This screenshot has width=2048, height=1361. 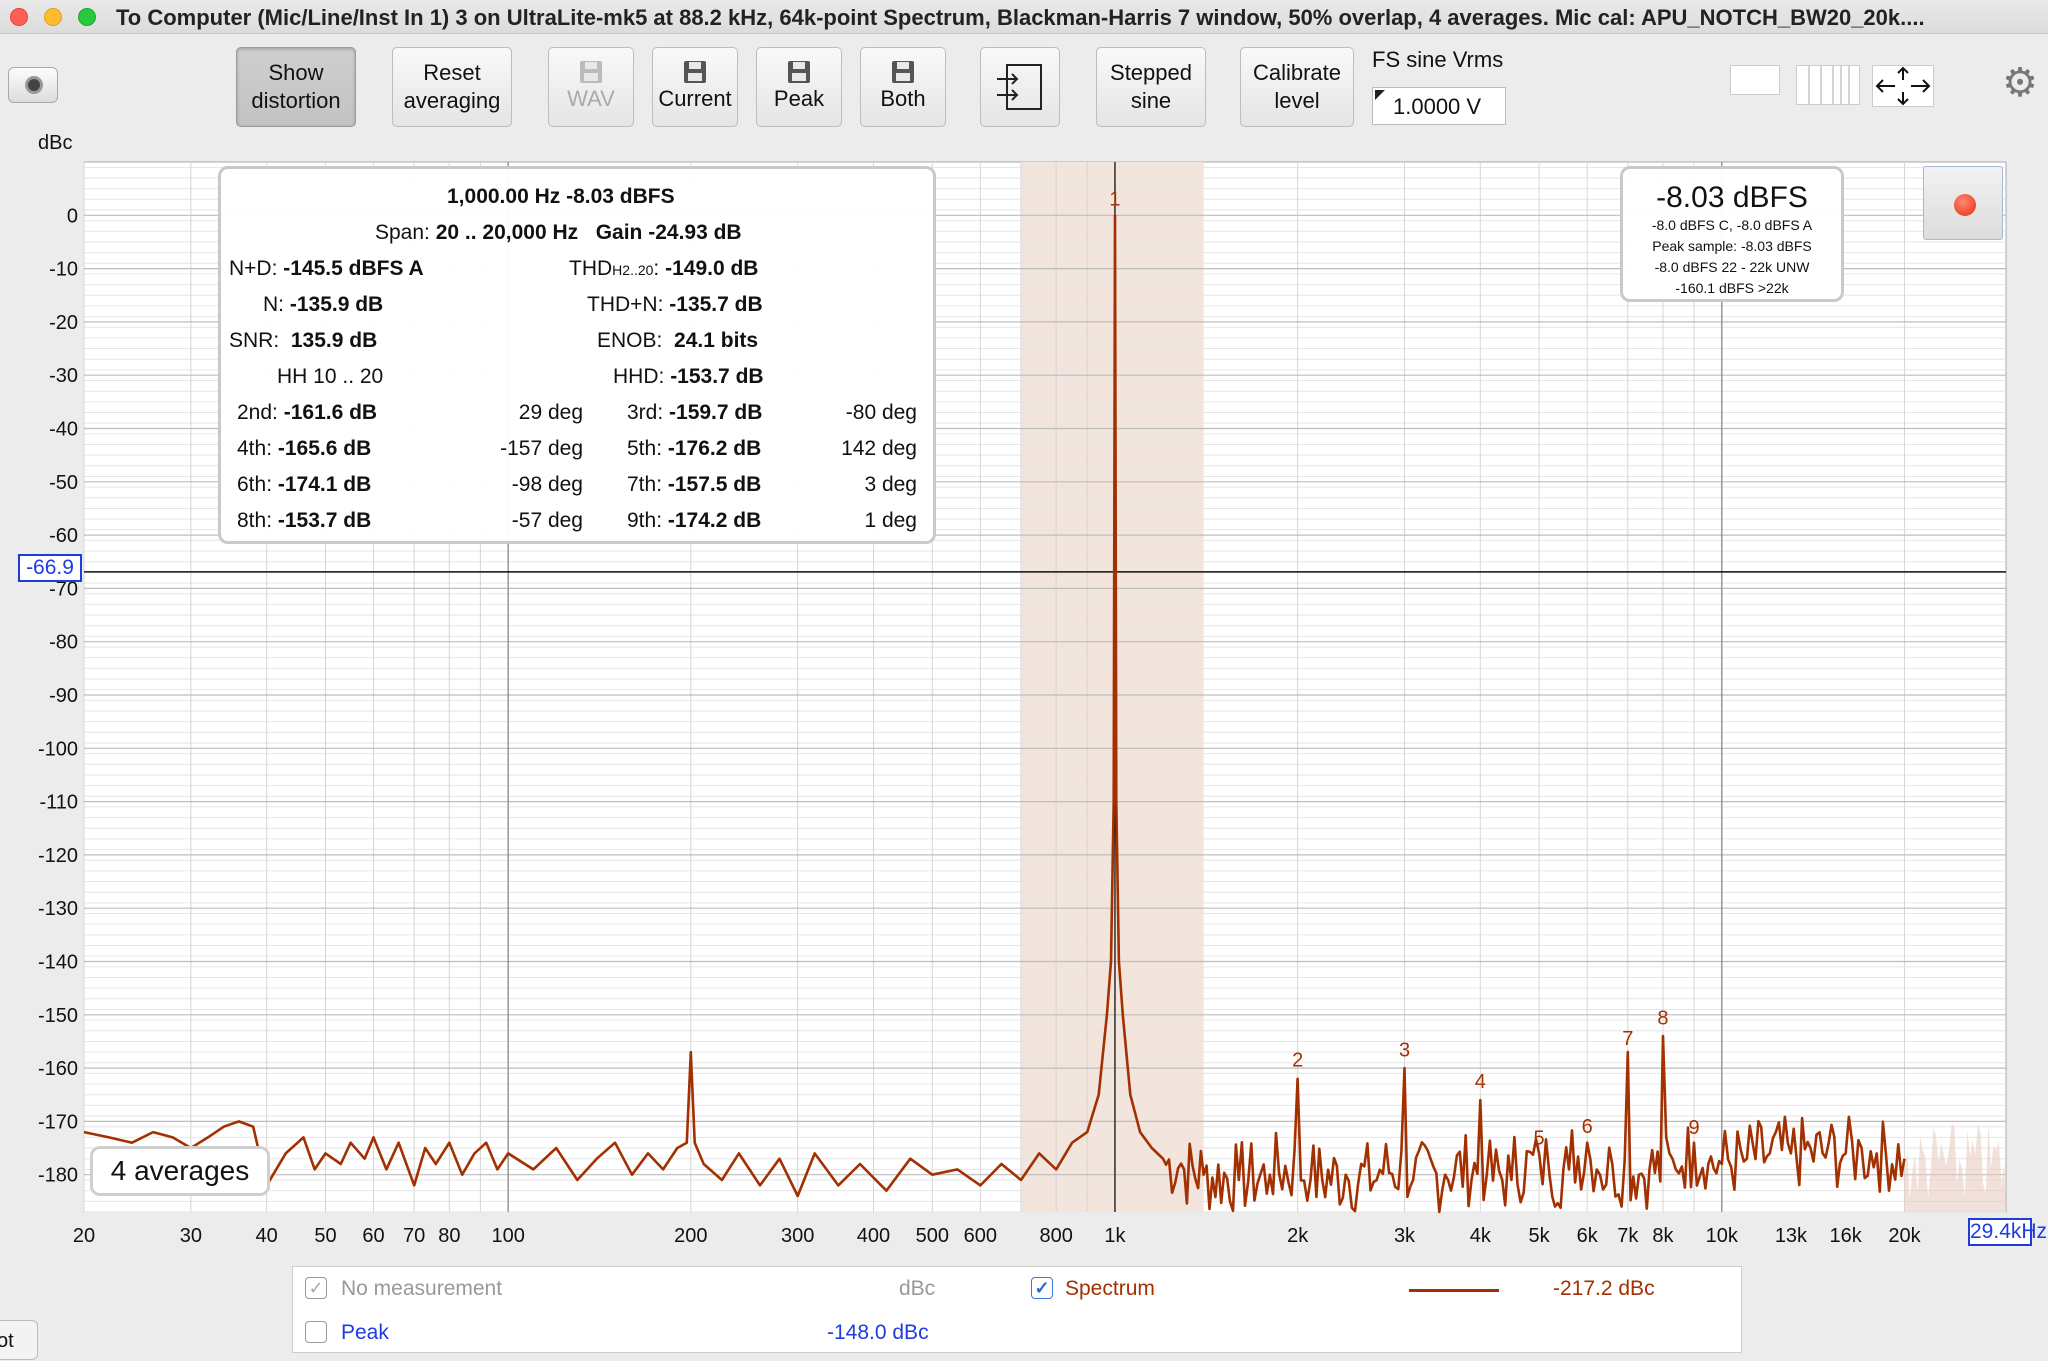 What do you see at coordinates (316, 1288) in the screenshot?
I see `no-measurement-checkbox: ✓` at bounding box center [316, 1288].